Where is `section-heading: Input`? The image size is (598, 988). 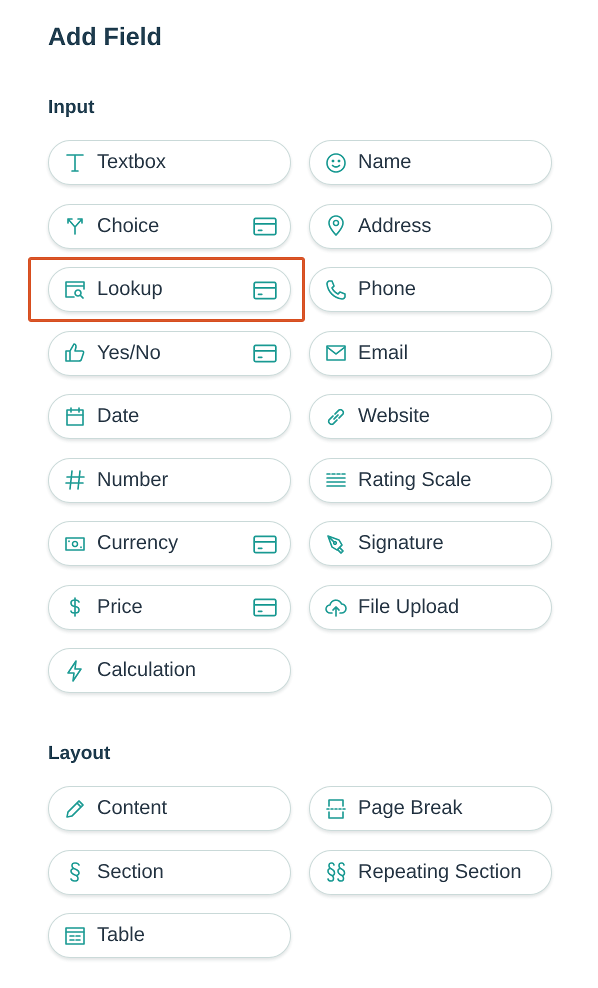
section-heading: Input is located at coordinates (72, 108).